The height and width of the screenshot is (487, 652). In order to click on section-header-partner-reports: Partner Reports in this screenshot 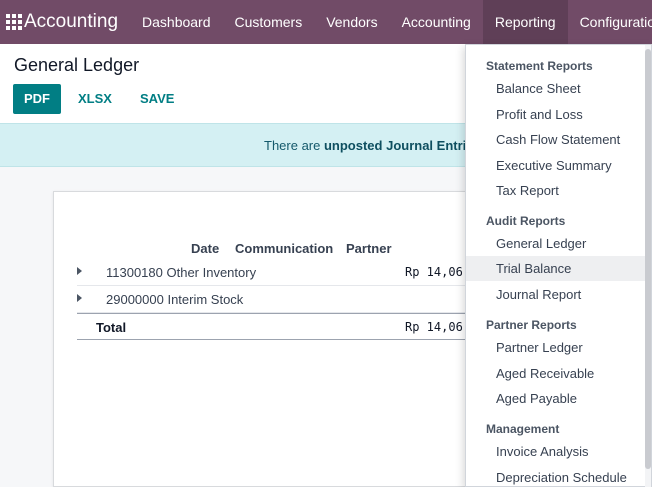, I will do `click(531, 325)`.